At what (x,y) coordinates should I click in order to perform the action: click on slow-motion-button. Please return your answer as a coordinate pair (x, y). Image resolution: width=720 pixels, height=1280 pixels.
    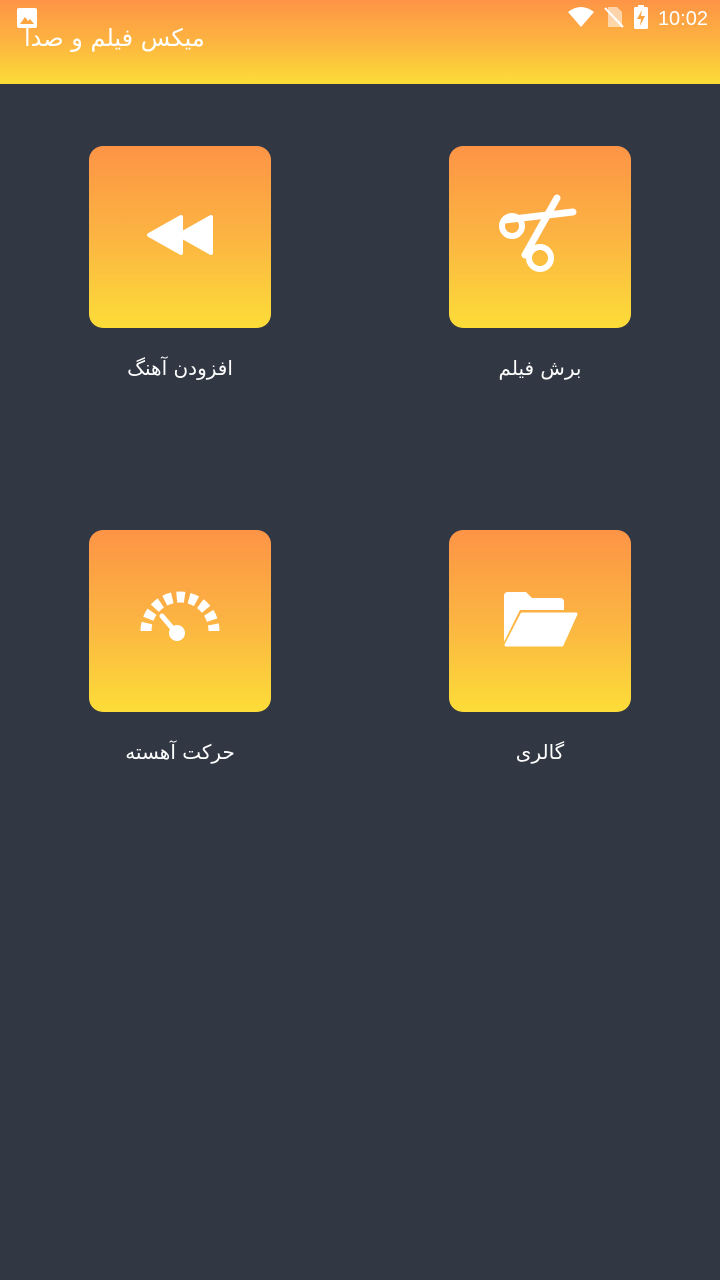
    Looking at the image, I should click on (180, 621).